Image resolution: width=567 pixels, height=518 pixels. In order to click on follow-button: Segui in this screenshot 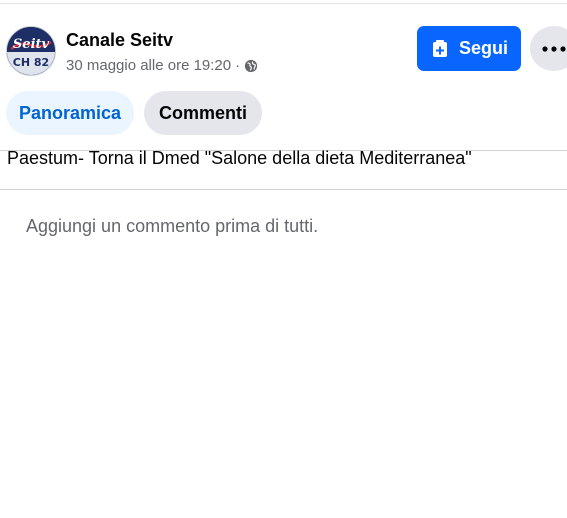, I will do `click(469, 48)`.